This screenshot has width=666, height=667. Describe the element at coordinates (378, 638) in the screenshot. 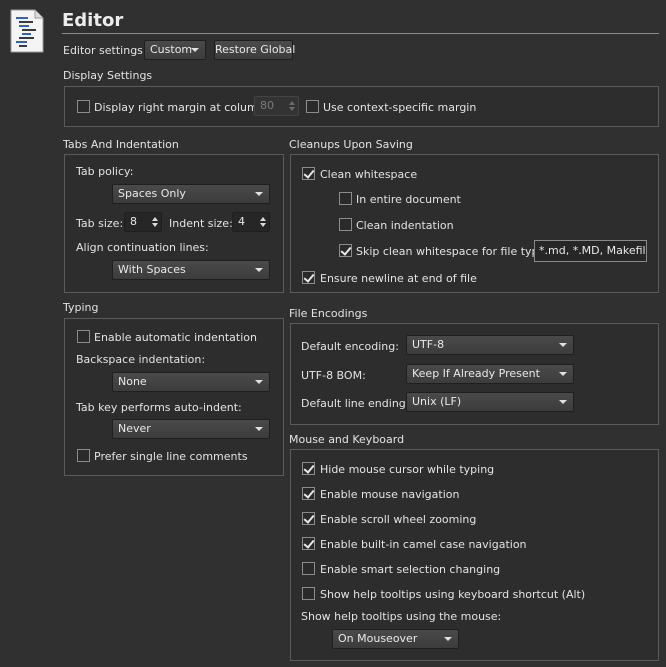

I see `tooltips-mouse-value: On Mouseover` at that location.